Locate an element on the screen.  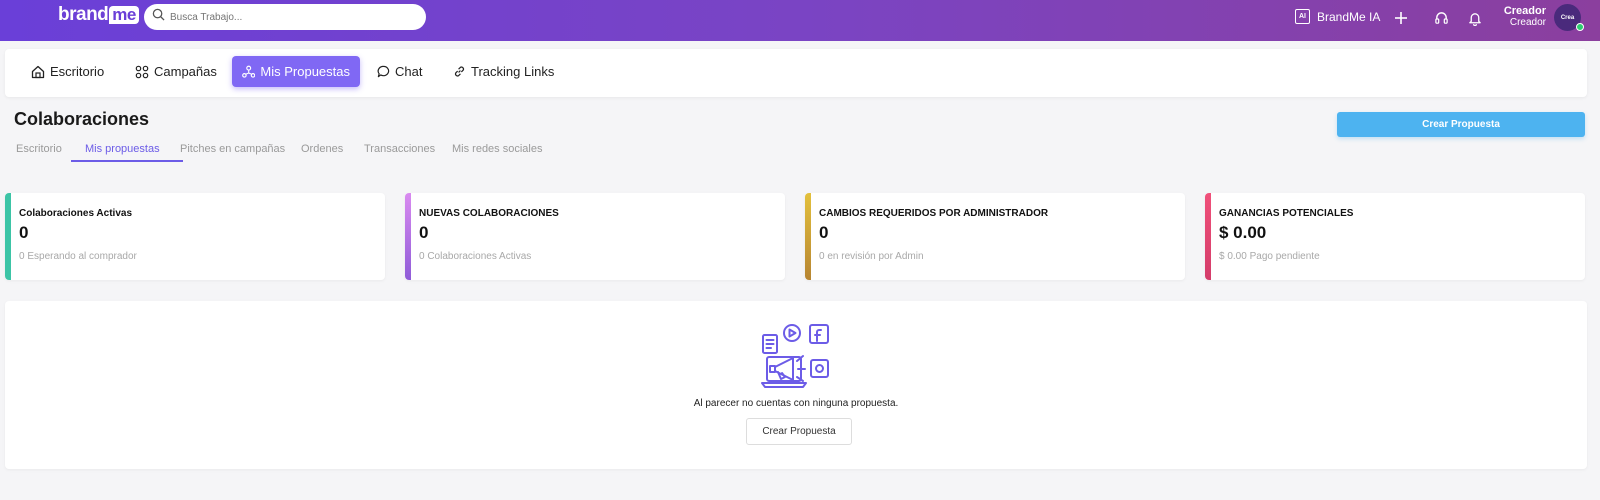
search-input is located at coordinates (290, 17).